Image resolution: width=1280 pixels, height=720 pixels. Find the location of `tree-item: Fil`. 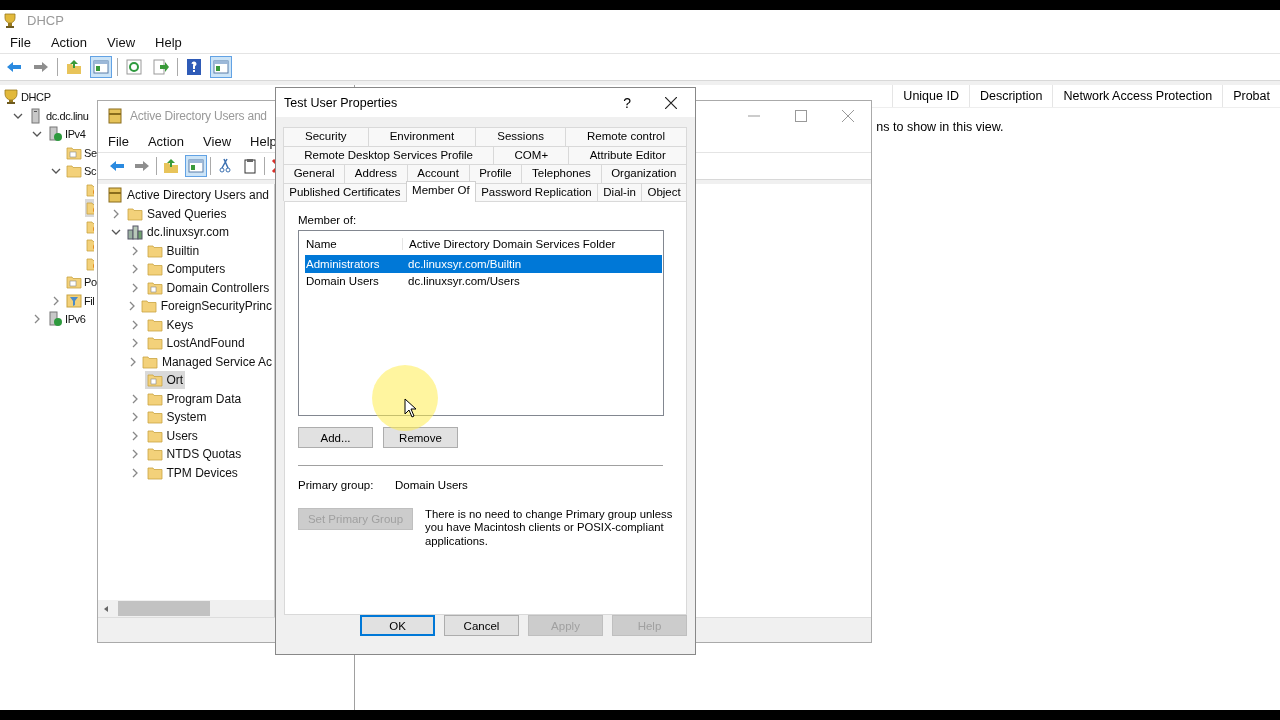

tree-item: Fil is located at coordinates (89, 300).